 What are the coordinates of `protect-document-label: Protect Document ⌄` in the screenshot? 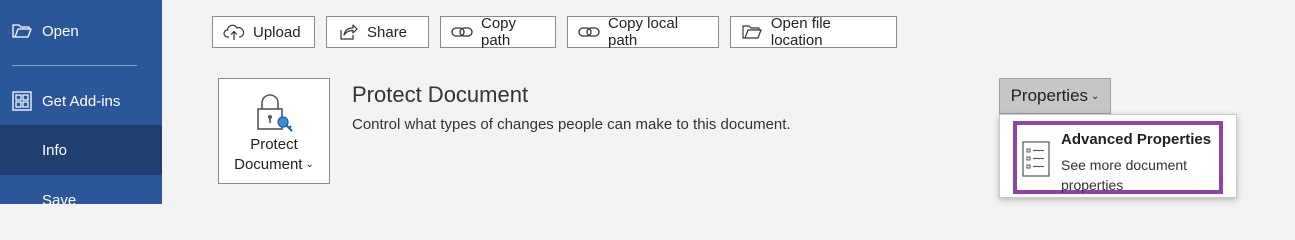 It's located at (274, 154).